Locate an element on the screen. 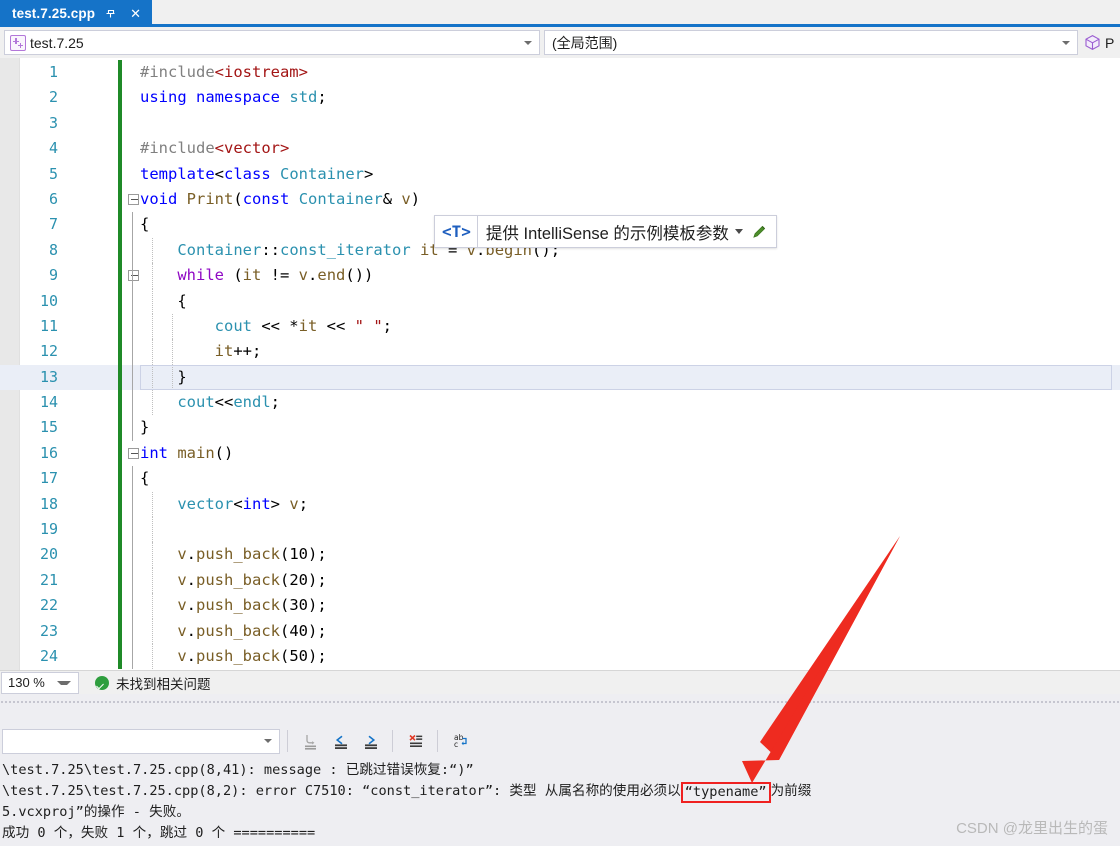  code-line: 24 v.push_back(50); is located at coordinates (560, 656).